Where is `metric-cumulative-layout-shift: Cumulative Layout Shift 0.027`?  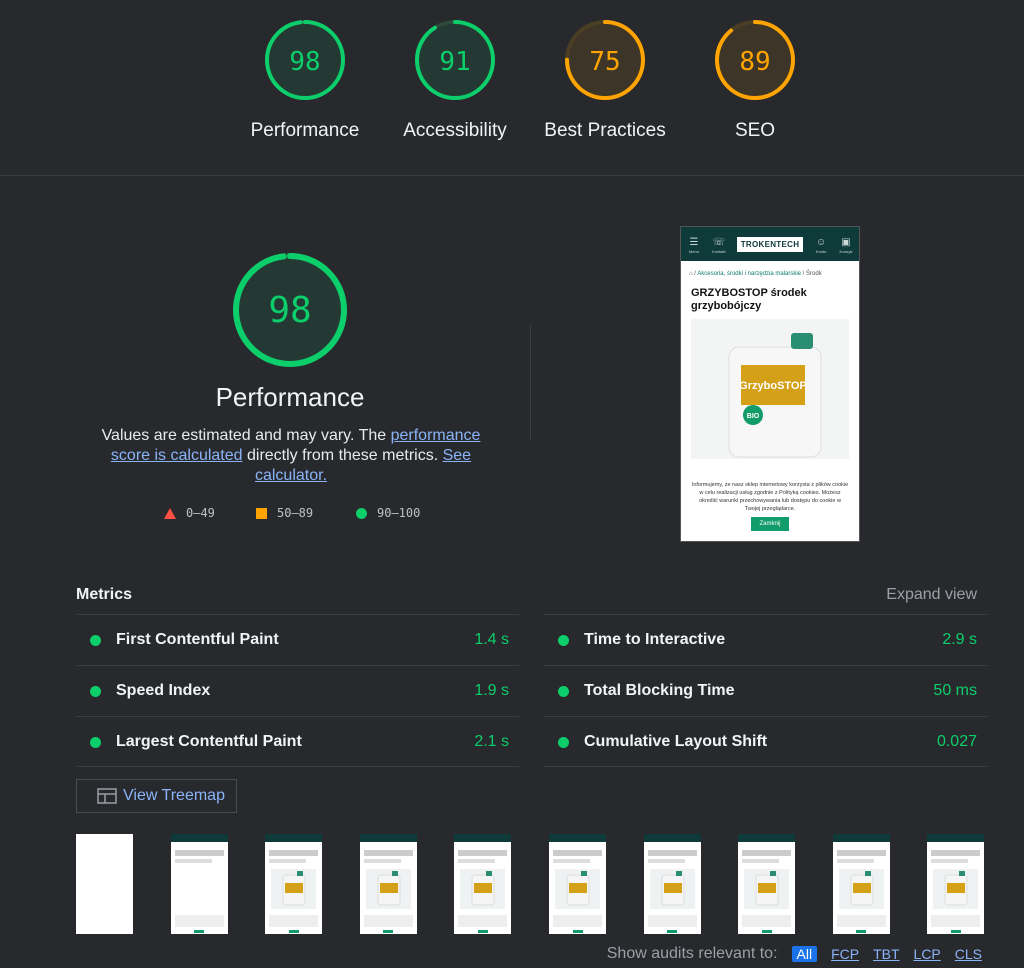 metric-cumulative-layout-shift: Cumulative Layout Shift 0.027 is located at coordinates (765, 741).